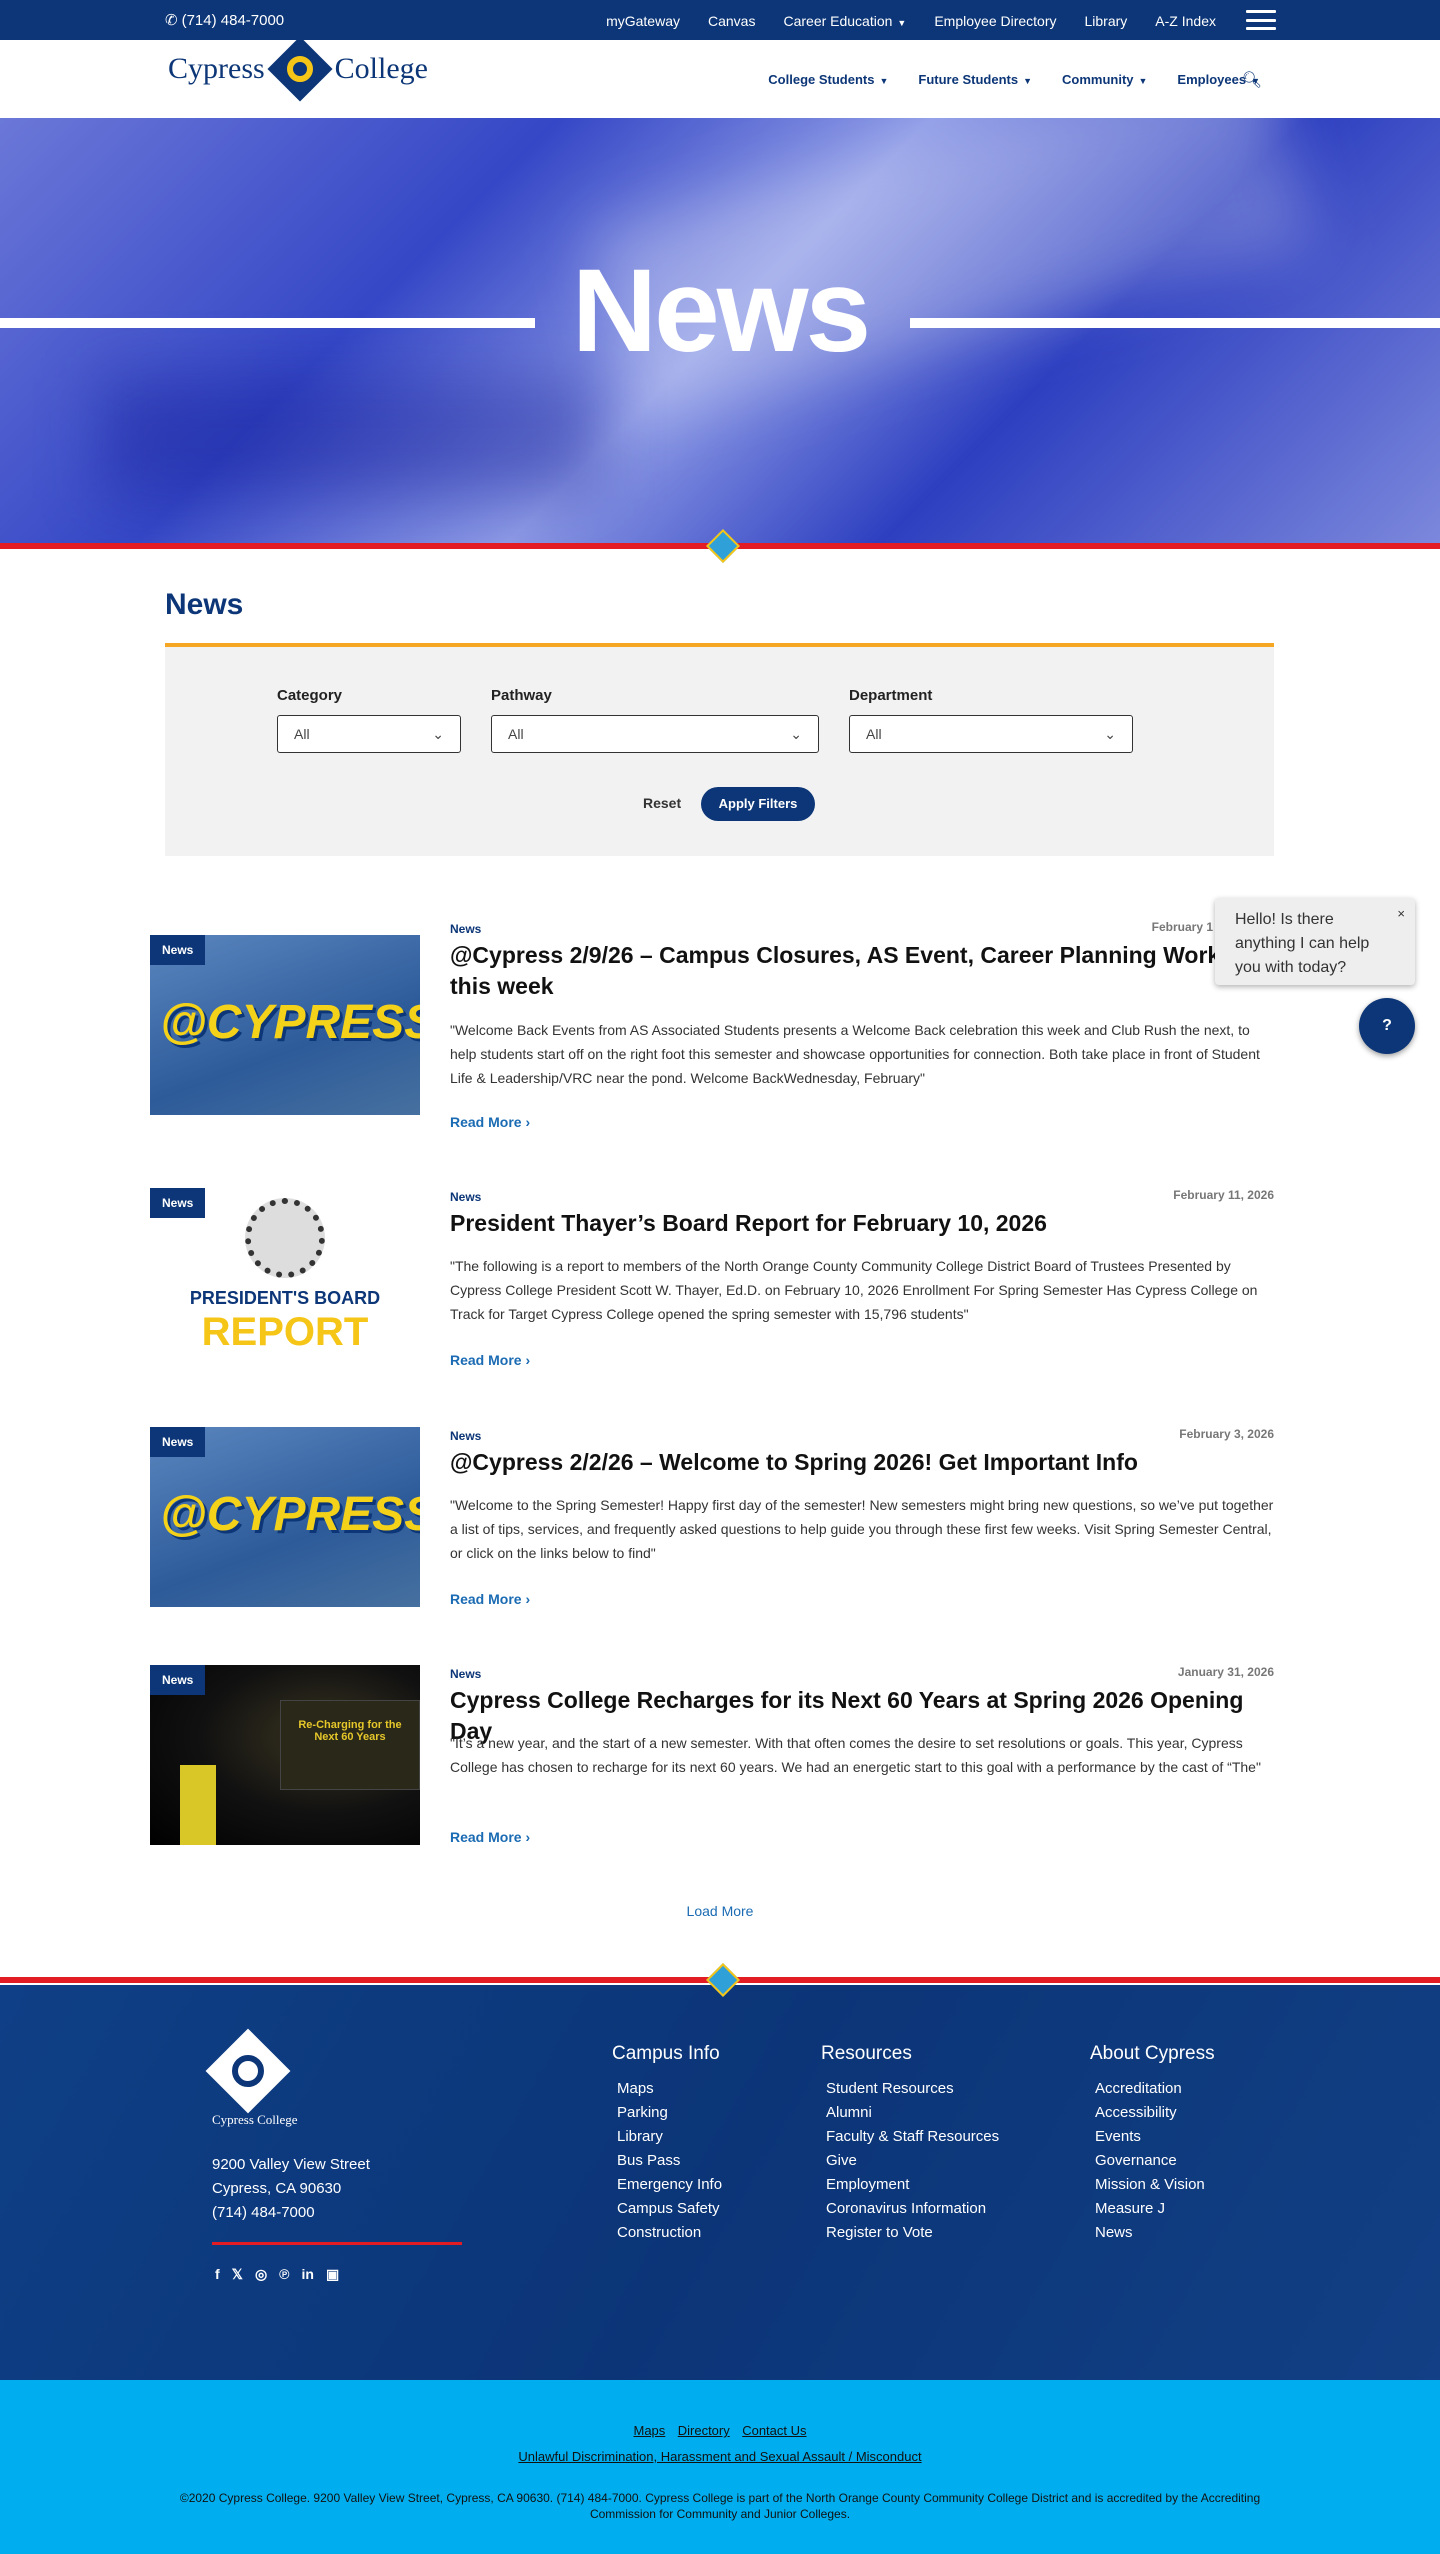 The width and height of the screenshot is (1440, 2554). What do you see at coordinates (248, 2071) in the screenshot?
I see `footer-logo-icon` at bounding box center [248, 2071].